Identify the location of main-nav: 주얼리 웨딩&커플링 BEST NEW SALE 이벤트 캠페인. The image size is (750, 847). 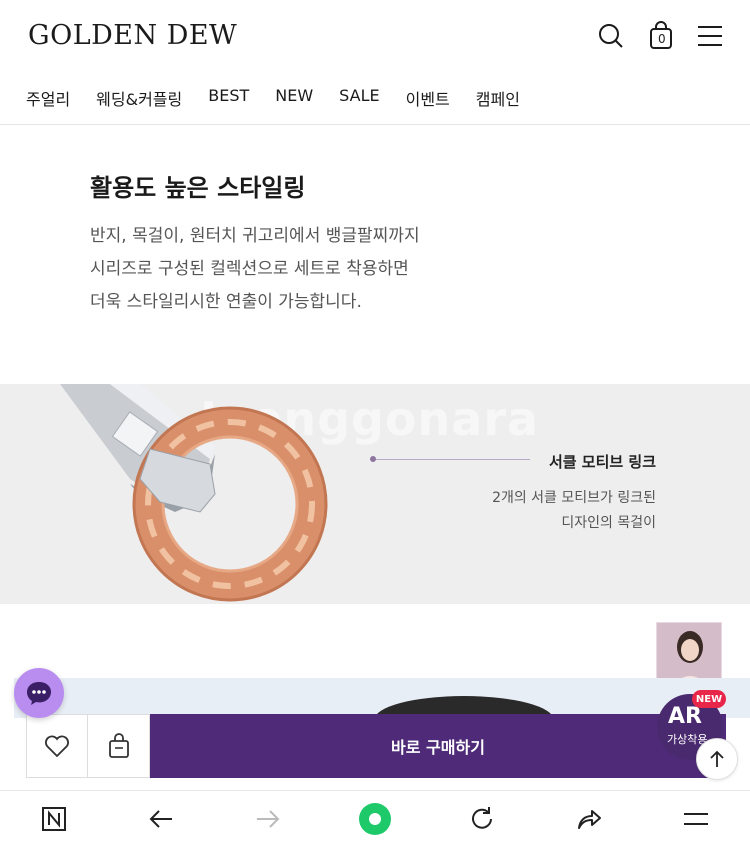
(286, 98).